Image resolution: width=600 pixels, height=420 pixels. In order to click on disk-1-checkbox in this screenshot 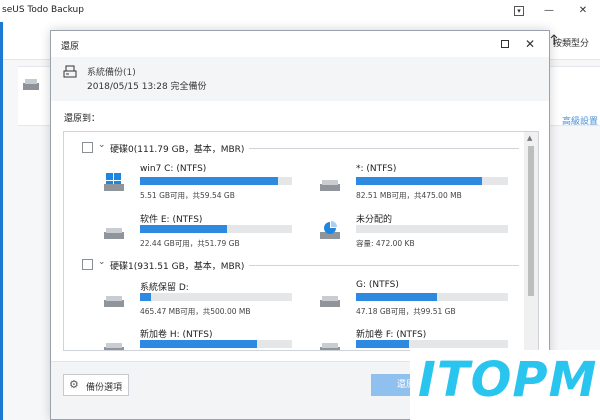, I will do `click(87, 264)`.